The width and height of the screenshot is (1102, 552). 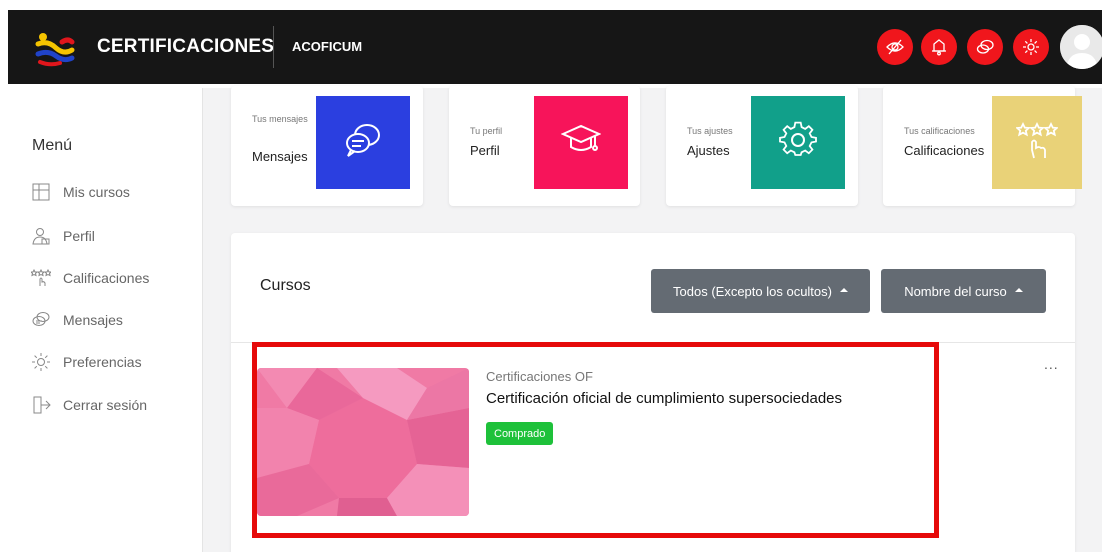 What do you see at coordinates (185, 47) in the screenshot?
I see `brand-name: CERTIFICACIONES` at bounding box center [185, 47].